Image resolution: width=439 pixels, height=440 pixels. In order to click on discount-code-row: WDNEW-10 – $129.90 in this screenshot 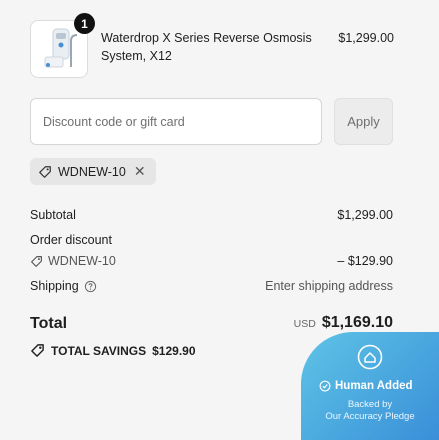, I will do `click(211, 261)`.